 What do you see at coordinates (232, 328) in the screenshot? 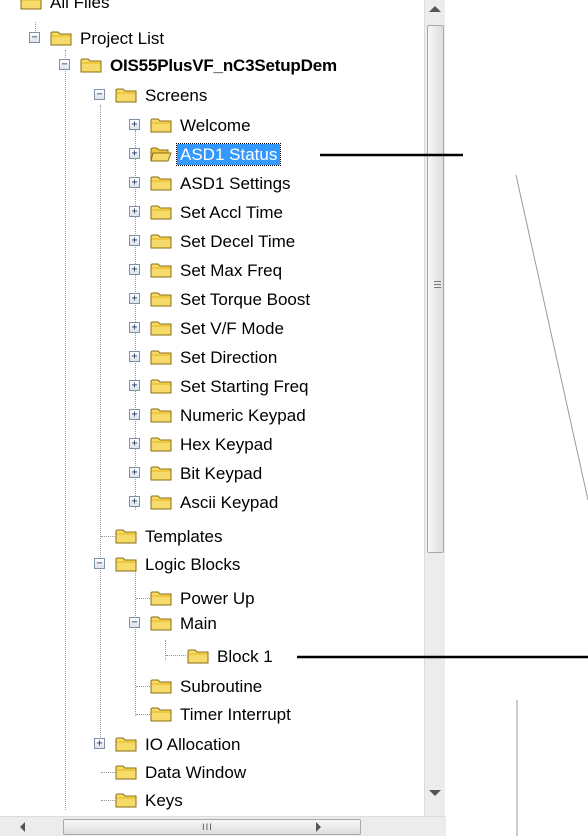
I see `tree-node-label: Set V/F Mode` at bounding box center [232, 328].